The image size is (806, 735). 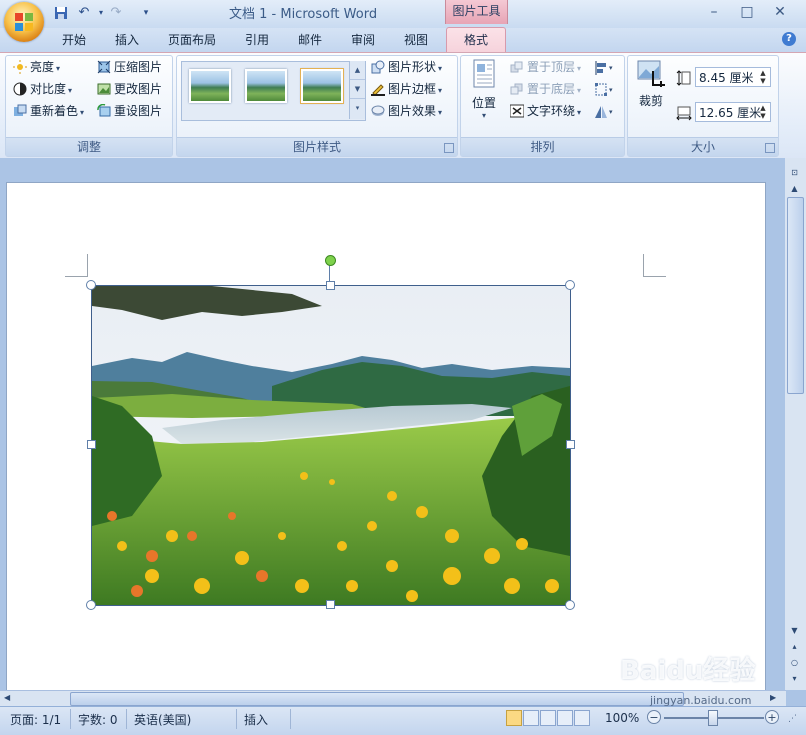 What do you see at coordinates (24, 22) in the screenshot?
I see `office-button` at bounding box center [24, 22].